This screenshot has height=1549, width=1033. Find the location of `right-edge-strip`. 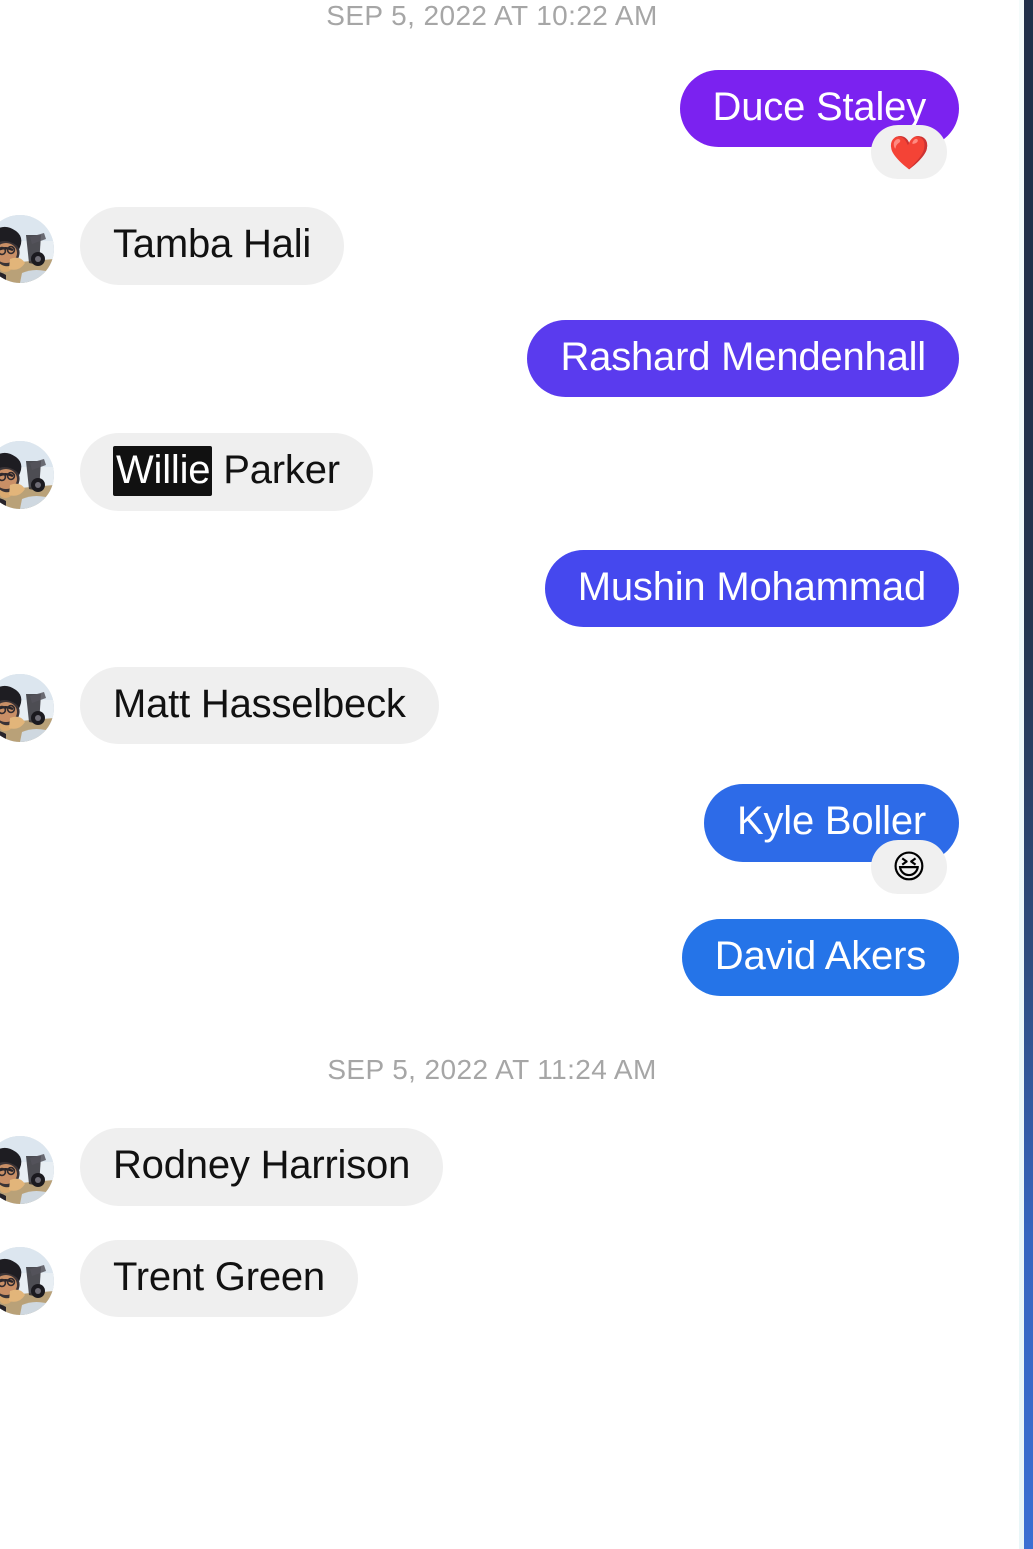

right-edge-strip is located at coordinates (1028, 774).